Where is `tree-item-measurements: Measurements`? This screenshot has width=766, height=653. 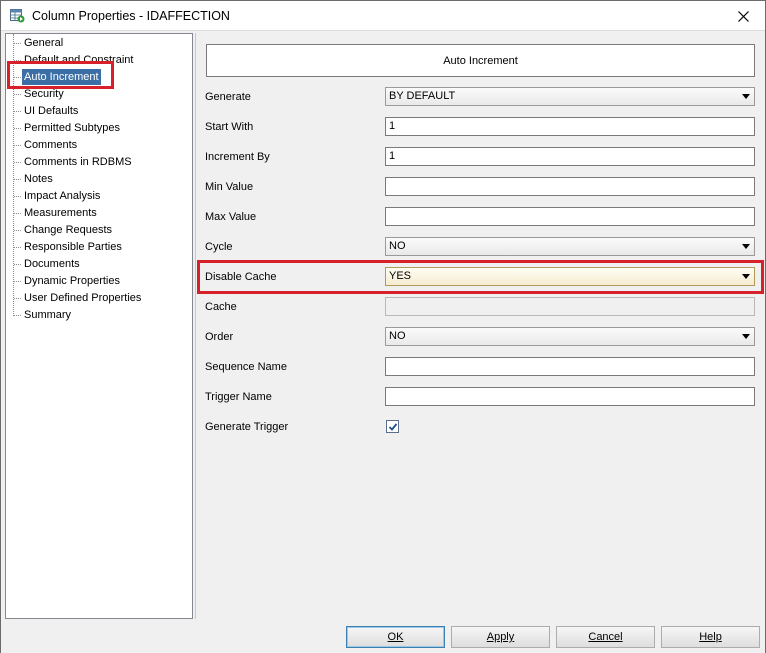
tree-item-measurements: Measurements is located at coordinates (60, 213).